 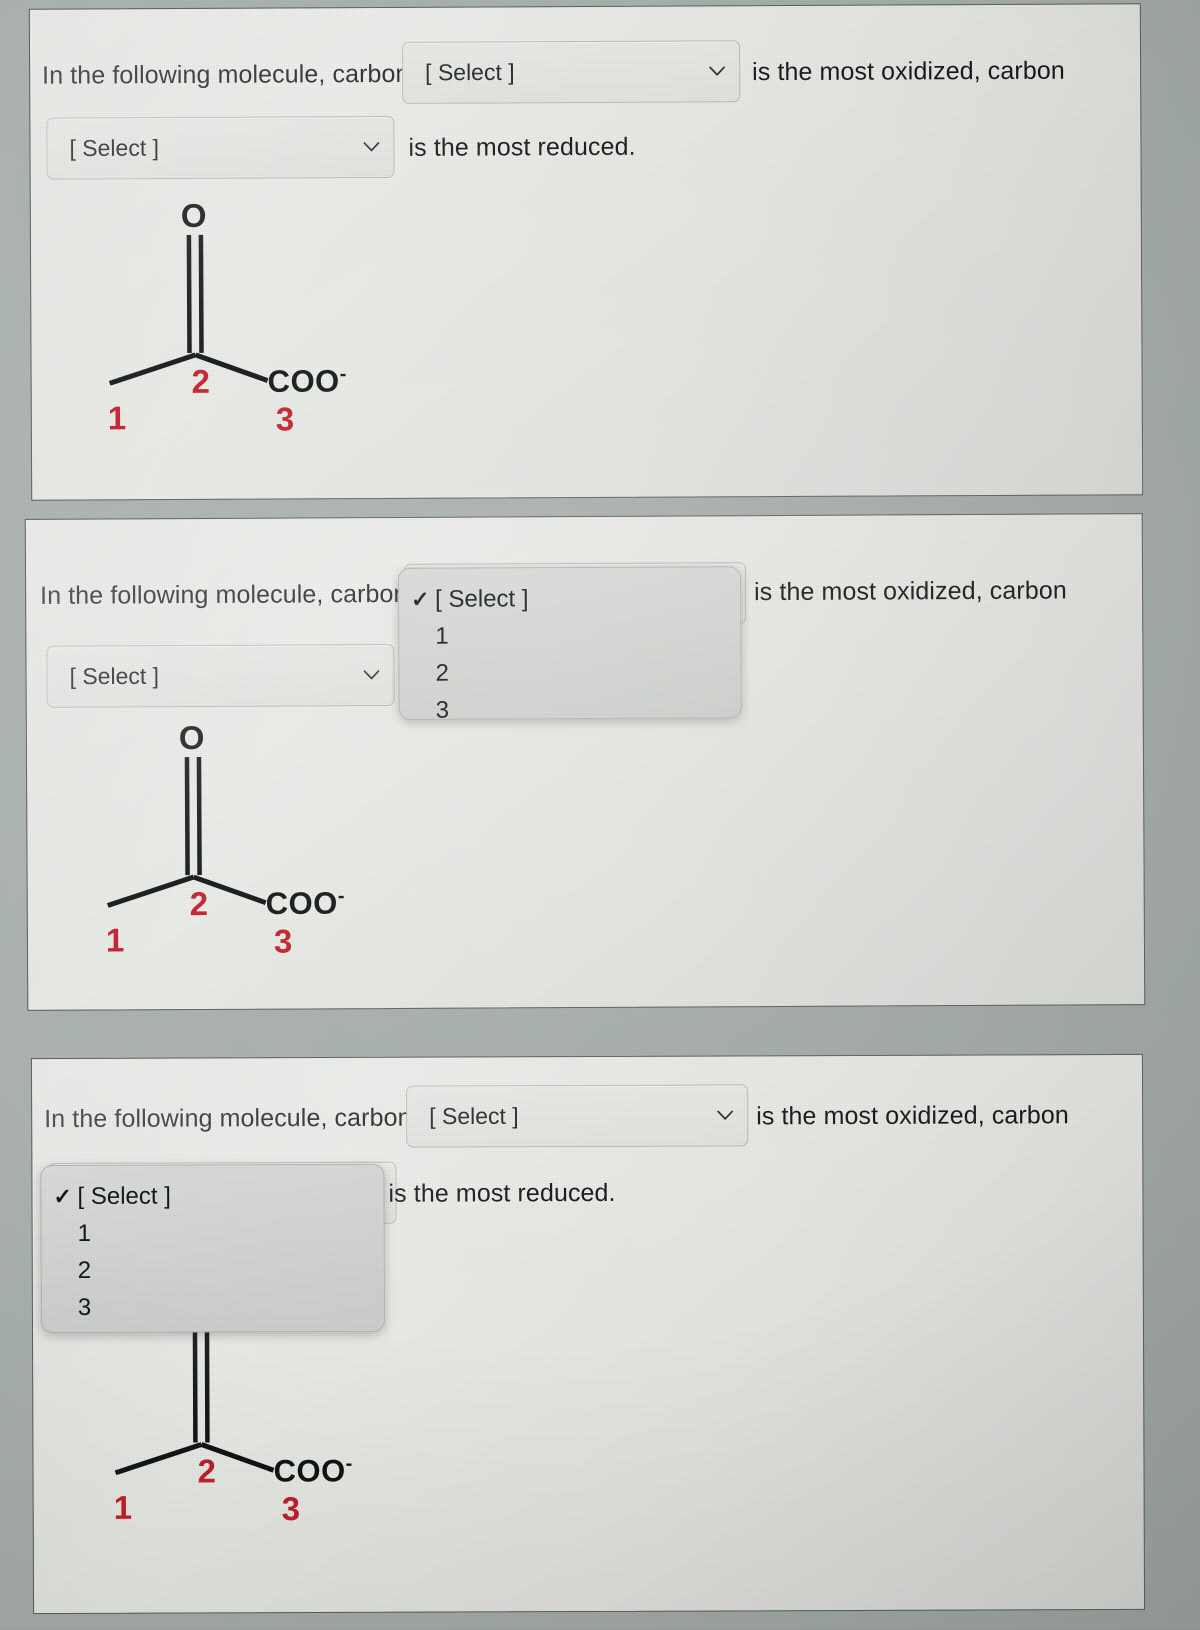 I want to click on dropdown-menu-most-reduced-p3: ✓ [ Select ] 1 2 3, so click(x=212, y=1248).